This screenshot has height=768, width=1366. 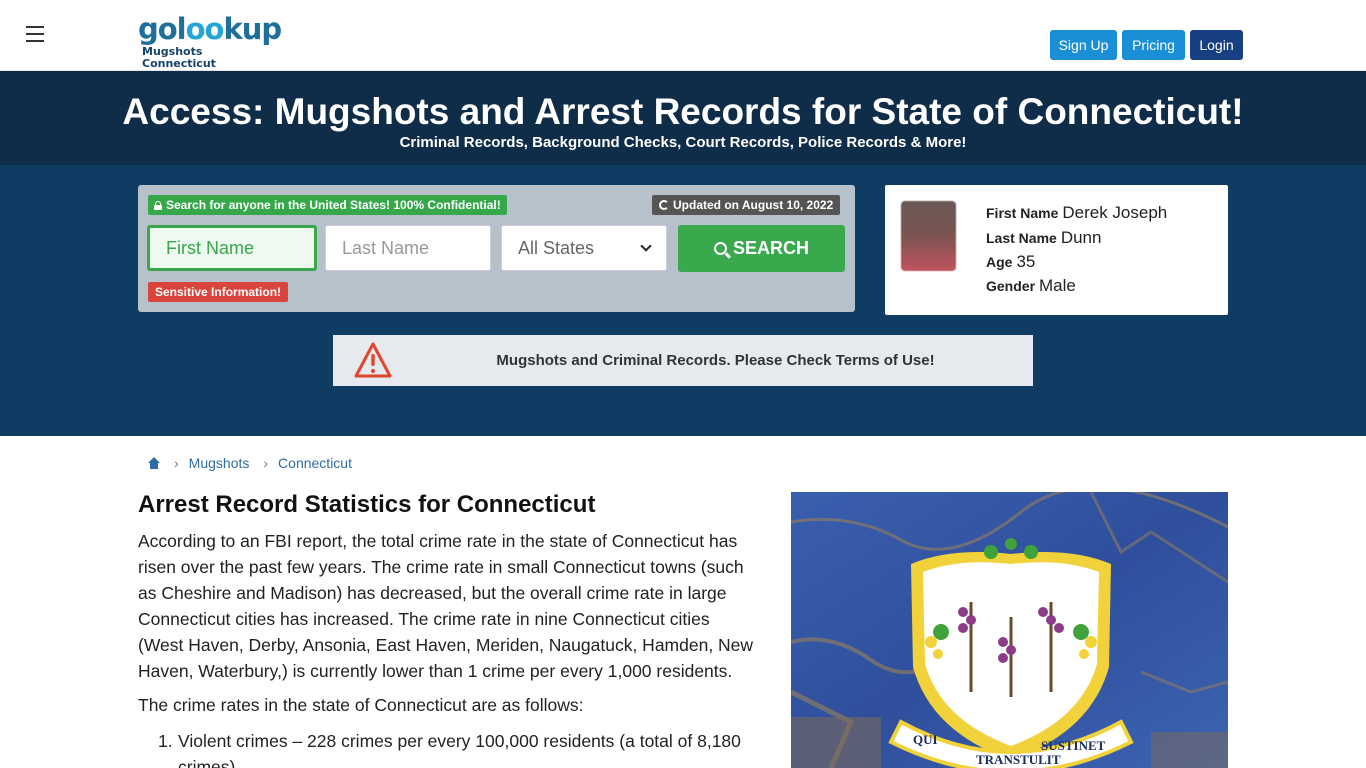 I want to click on refresh-icon, so click(x=664, y=205).